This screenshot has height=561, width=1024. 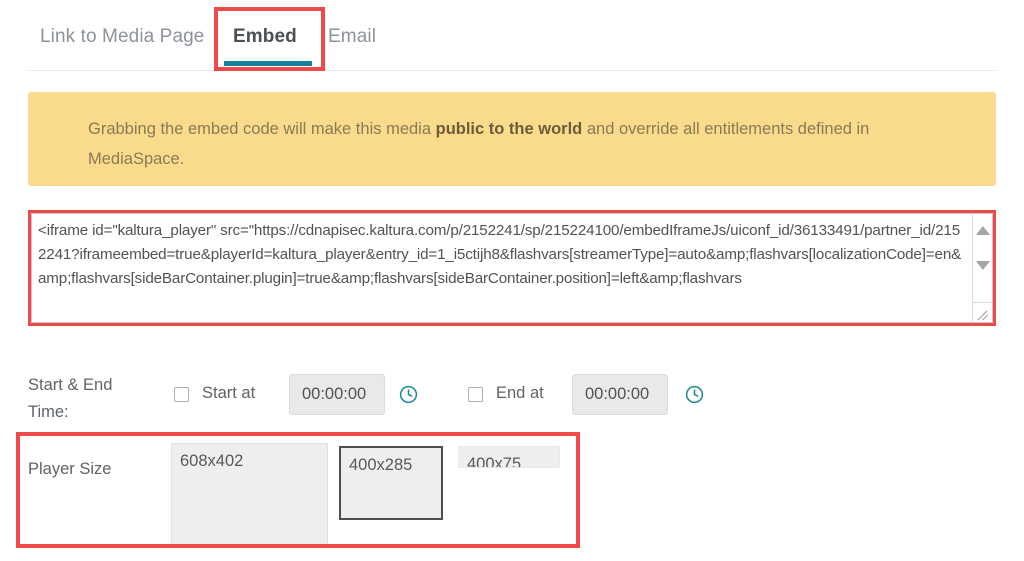 I want to click on active-tab-indicator, so click(x=268, y=63).